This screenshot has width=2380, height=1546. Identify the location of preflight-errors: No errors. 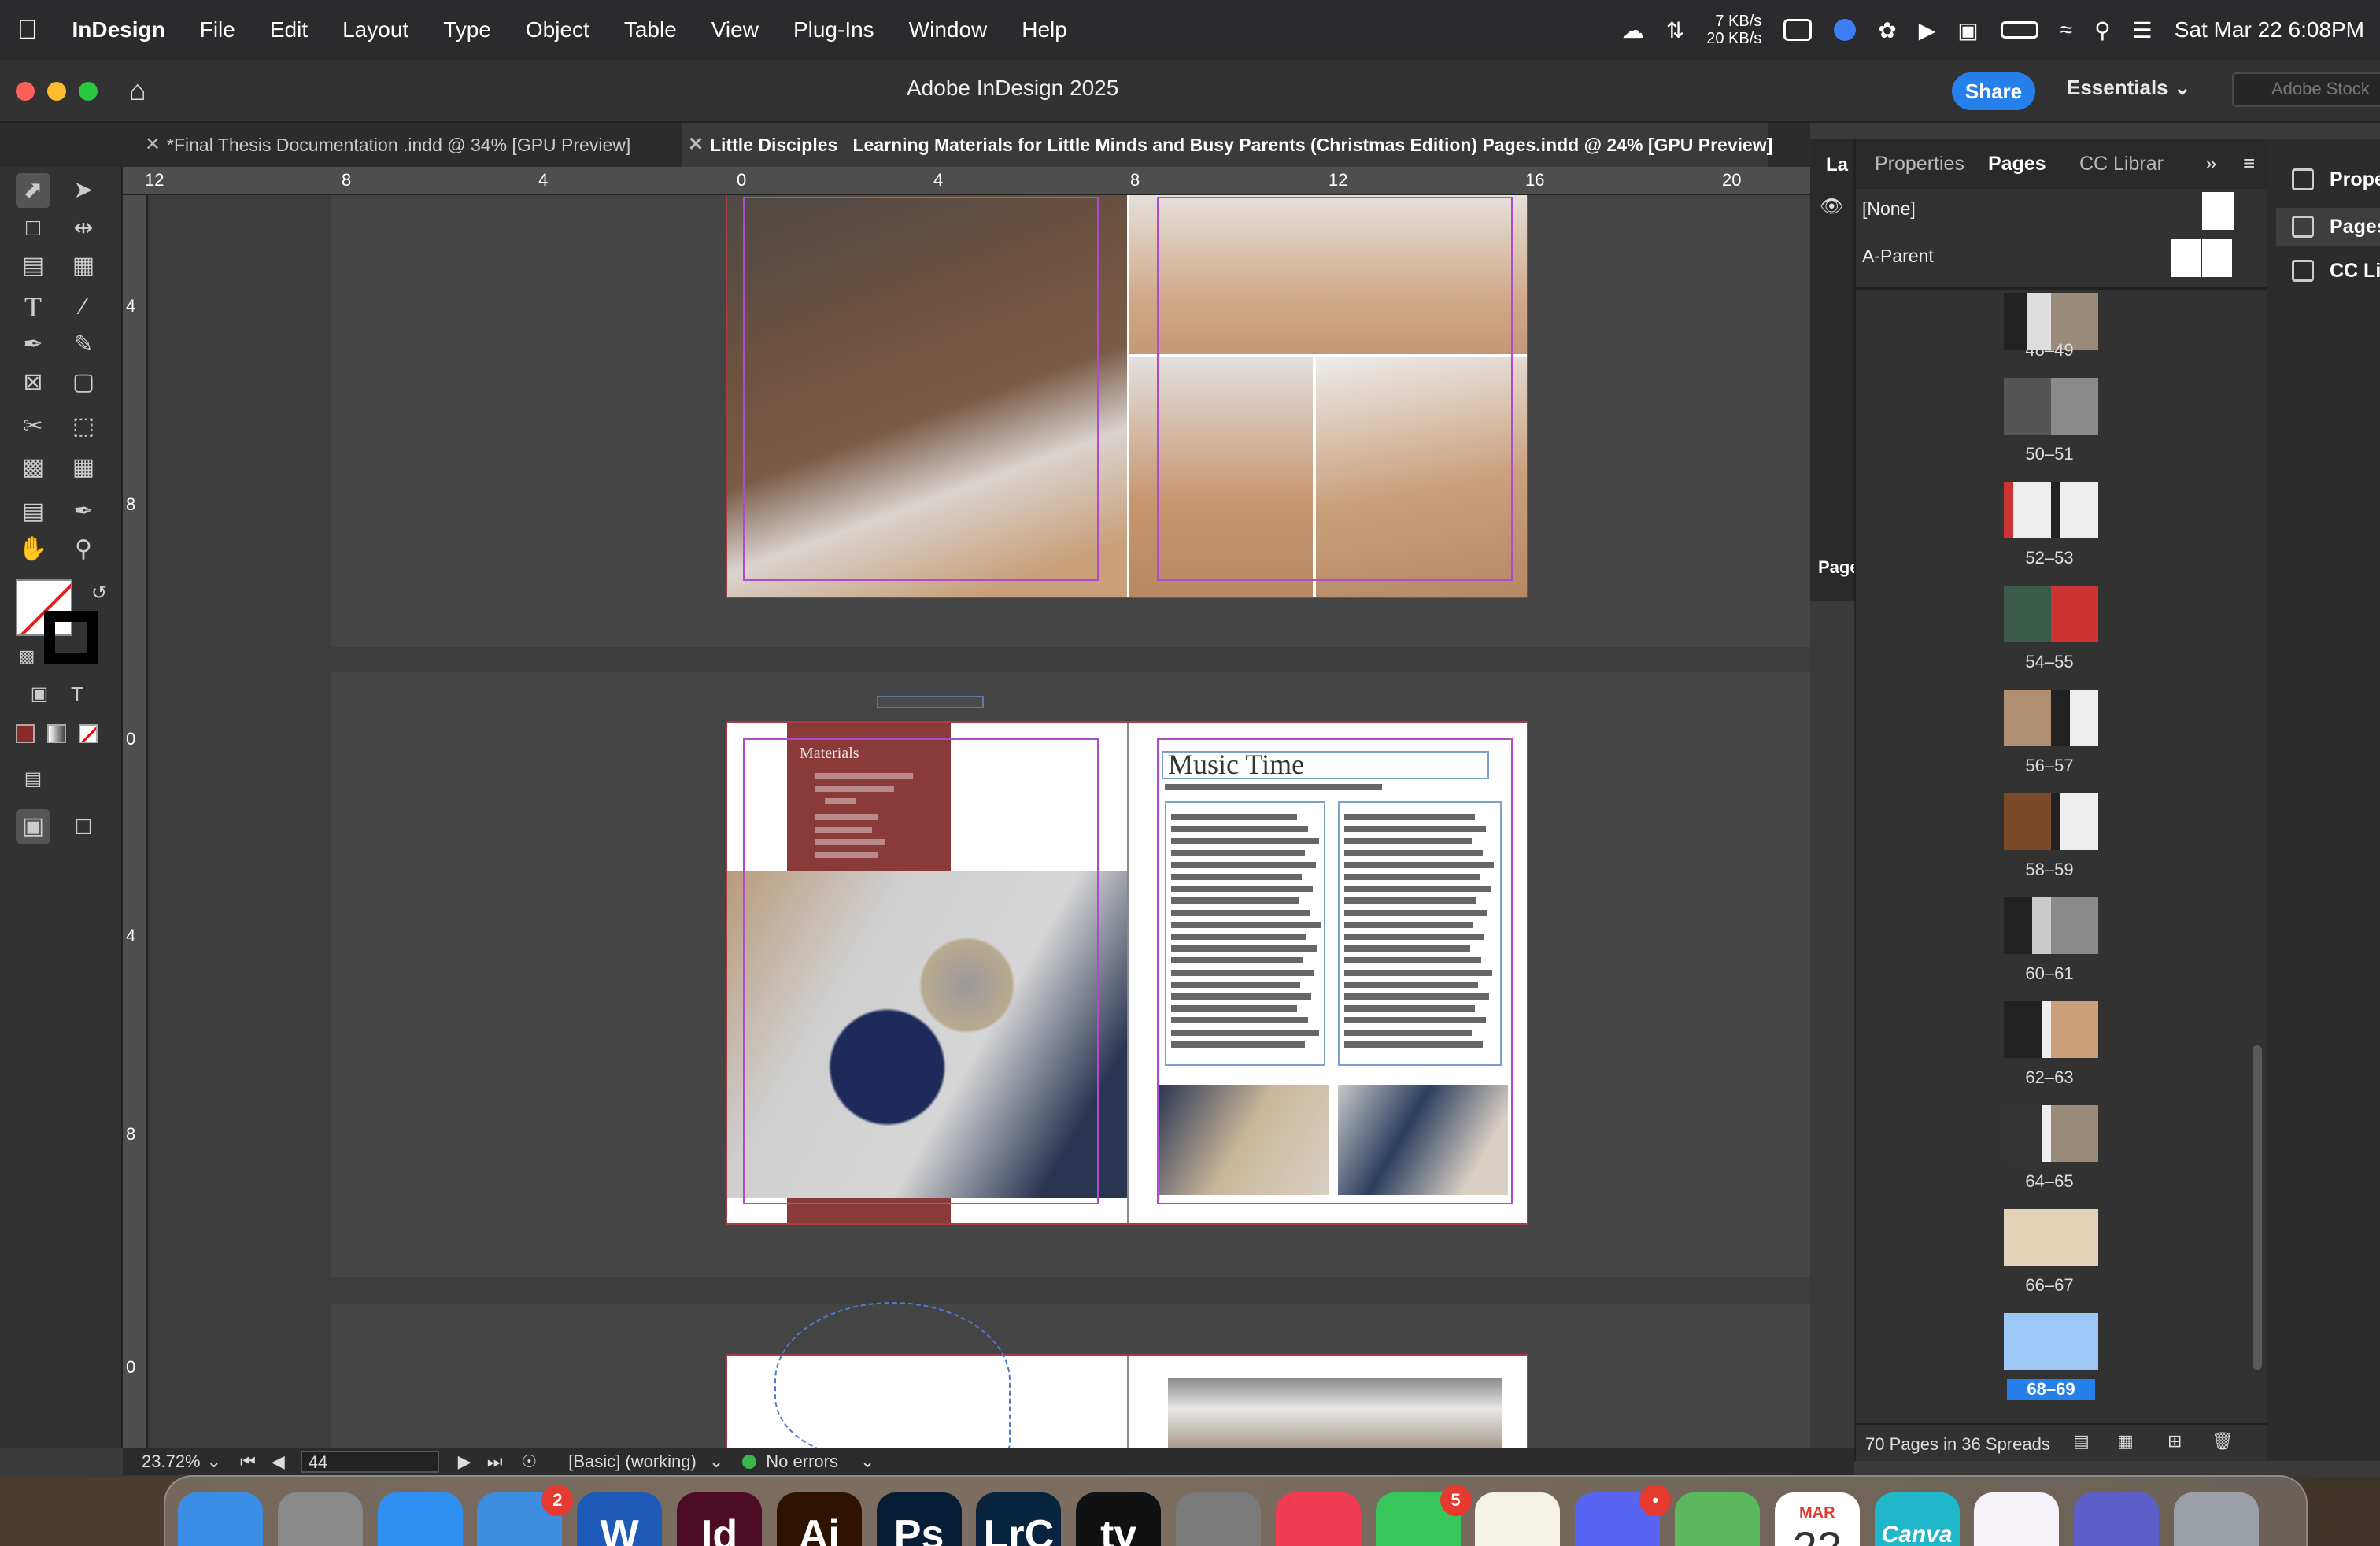
(802, 1462).